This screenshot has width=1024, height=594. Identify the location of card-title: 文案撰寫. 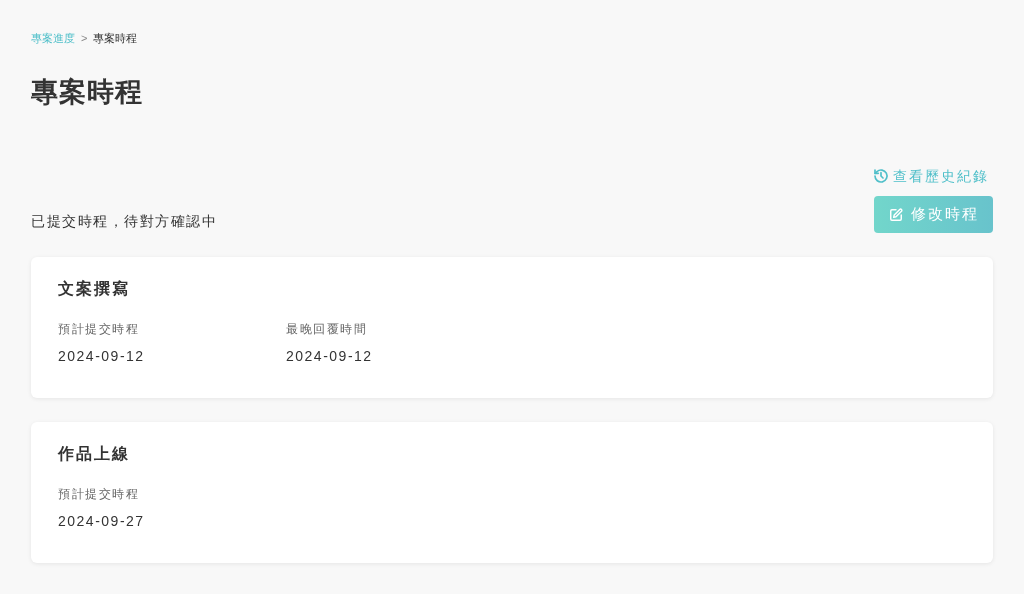
(94, 289).